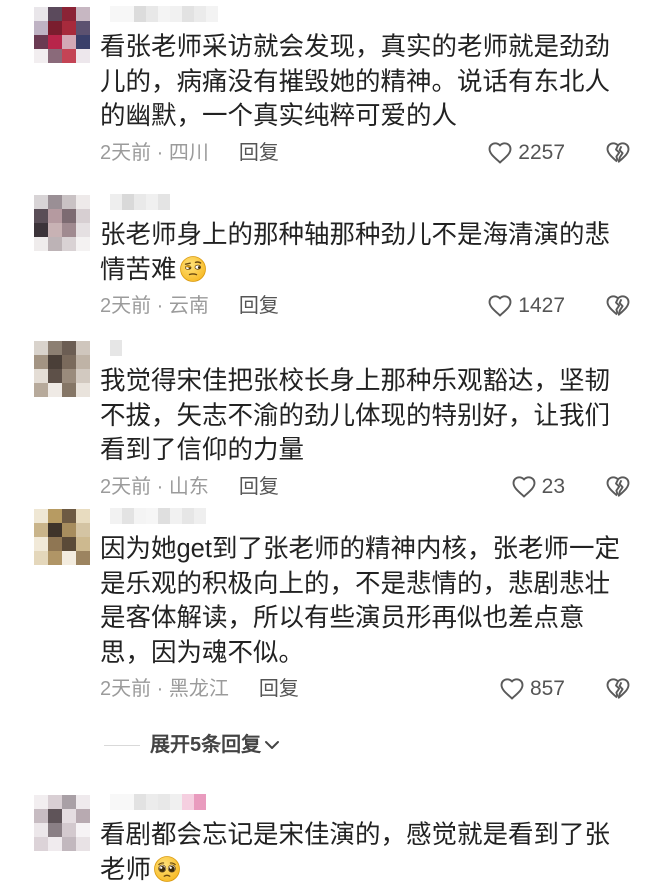 Image resolution: width=660 pixels, height=893 pixels. Describe the element at coordinates (154, 152) in the screenshot. I see `comment-time-location: 2天前 · 四川` at that location.